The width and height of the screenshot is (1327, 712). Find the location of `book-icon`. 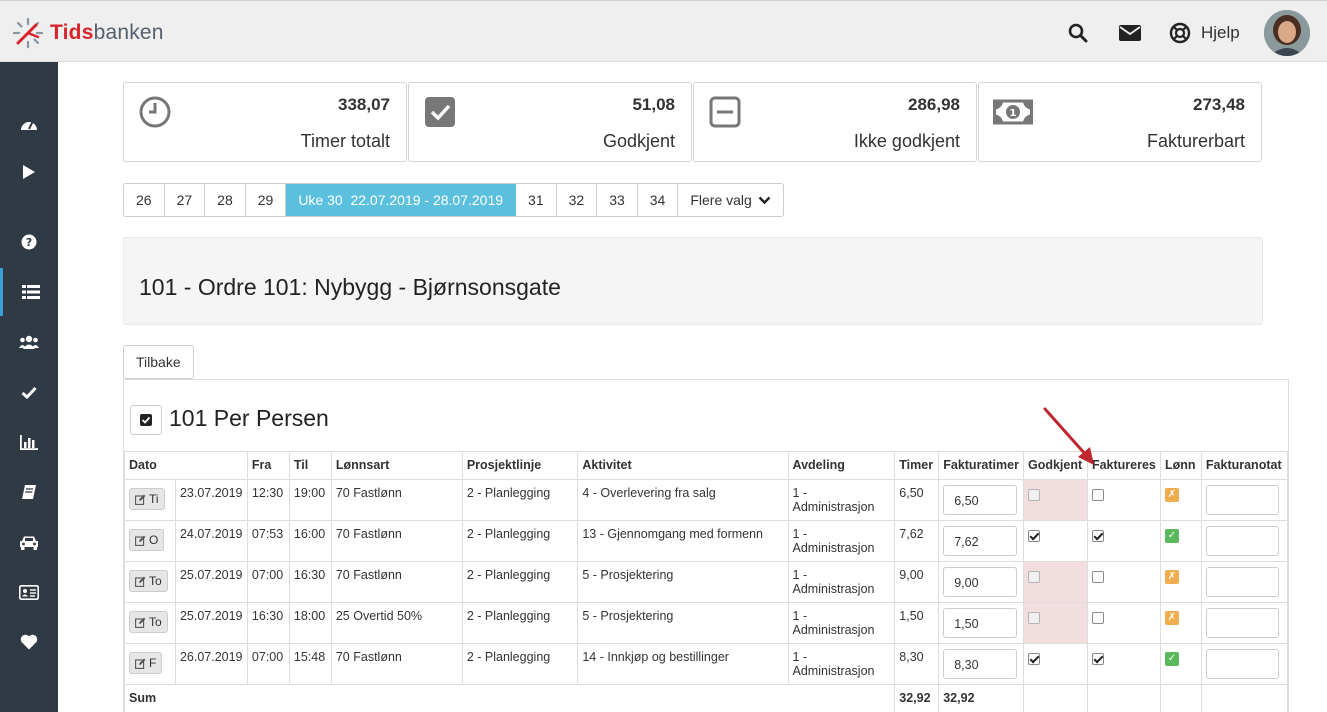

book-icon is located at coordinates (29, 492).